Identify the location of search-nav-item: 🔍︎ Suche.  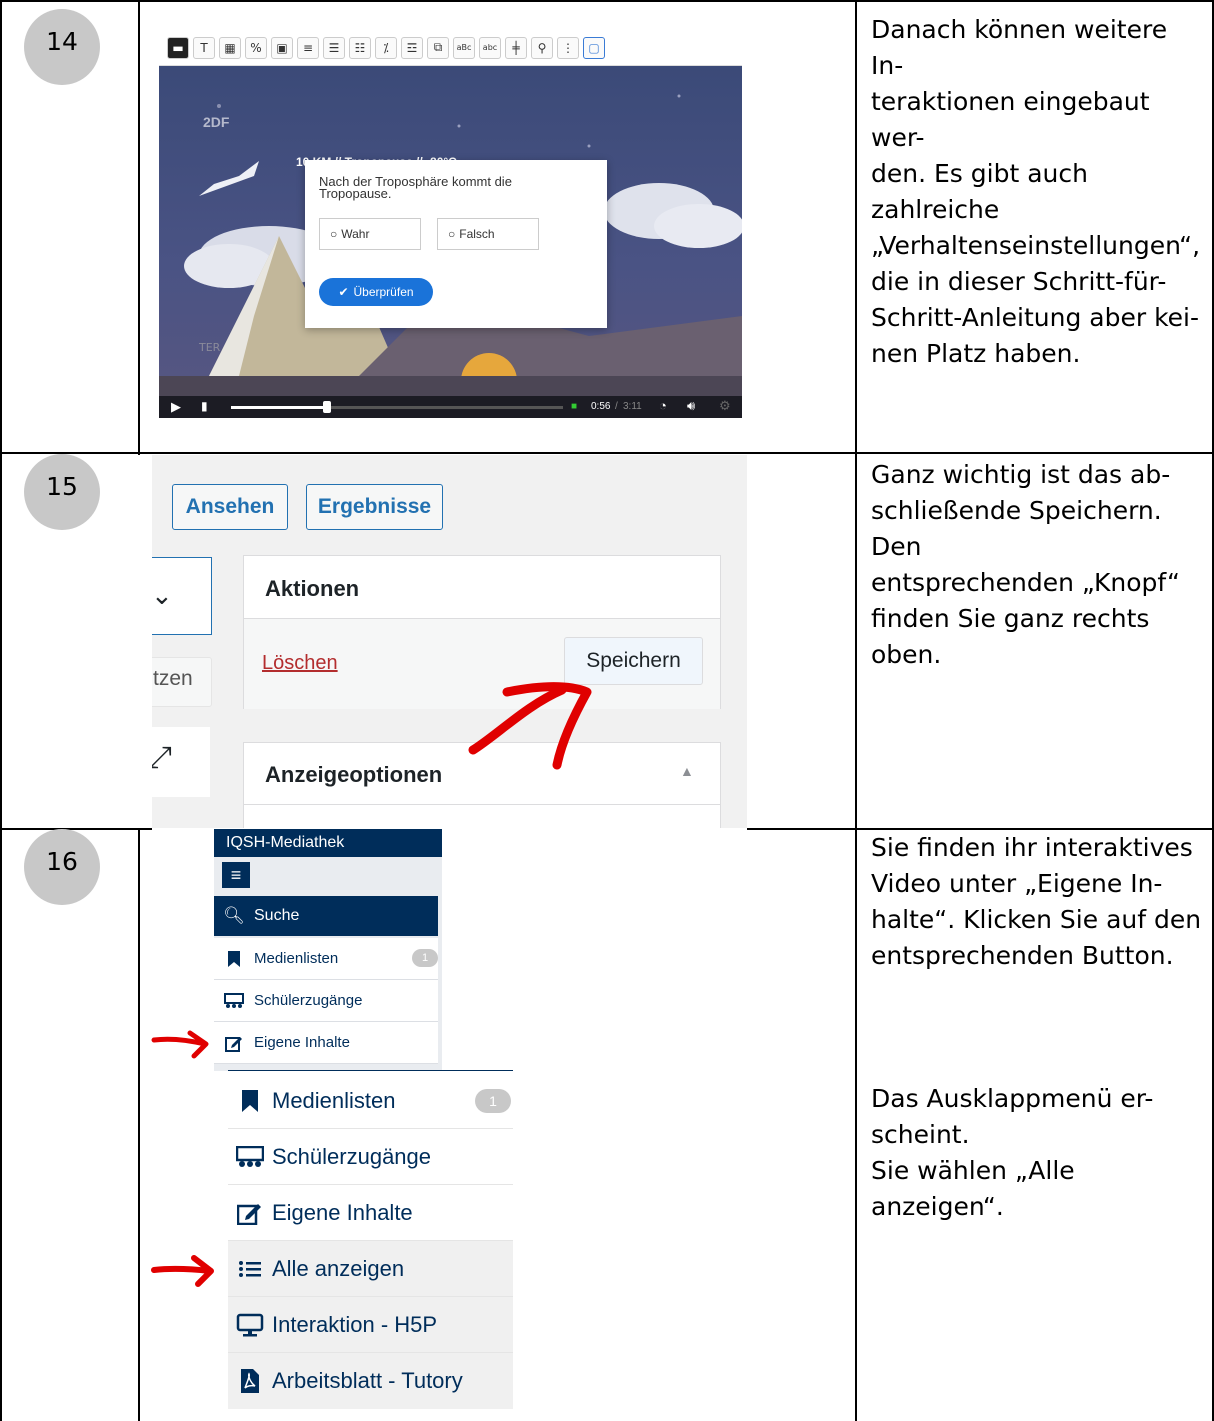
(326, 916).